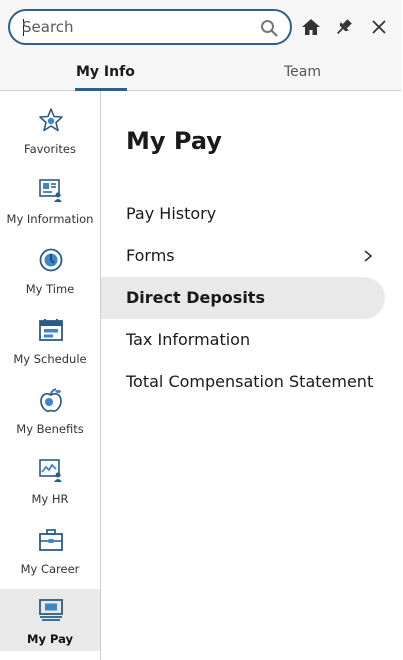  What do you see at coordinates (50, 219) in the screenshot?
I see `sidebar-item-label: My Information` at bounding box center [50, 219].